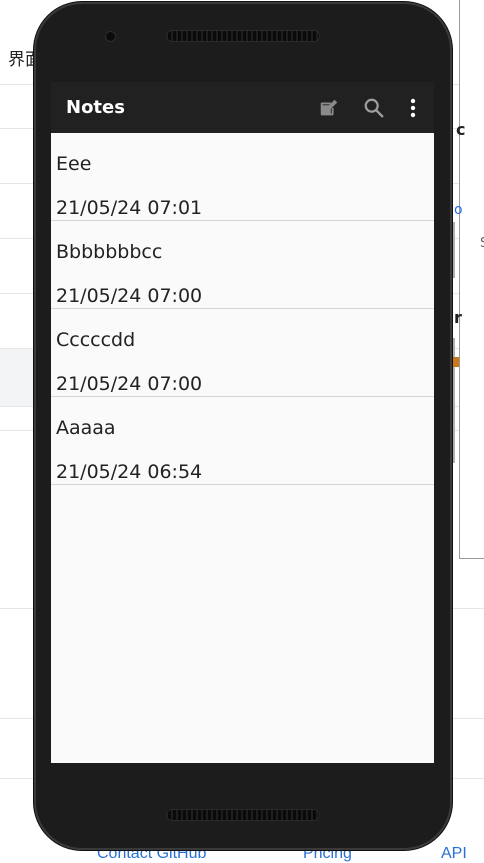  Describe the element at coordinates (455, 362) in the screenshot. I see `background-accent-mark` at that location.